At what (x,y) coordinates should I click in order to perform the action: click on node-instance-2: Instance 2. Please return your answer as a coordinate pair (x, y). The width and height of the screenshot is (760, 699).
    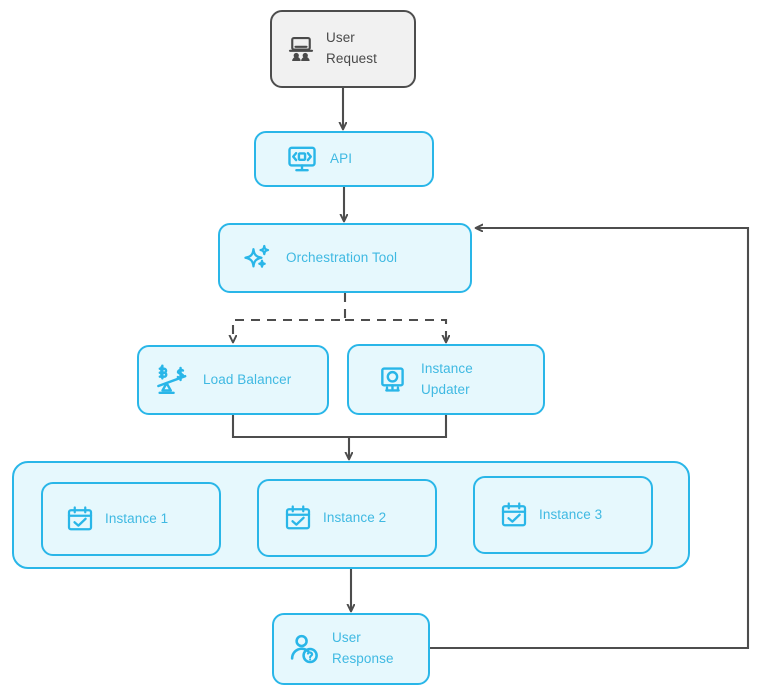
    Looking at the image, I should click on (347, 518).